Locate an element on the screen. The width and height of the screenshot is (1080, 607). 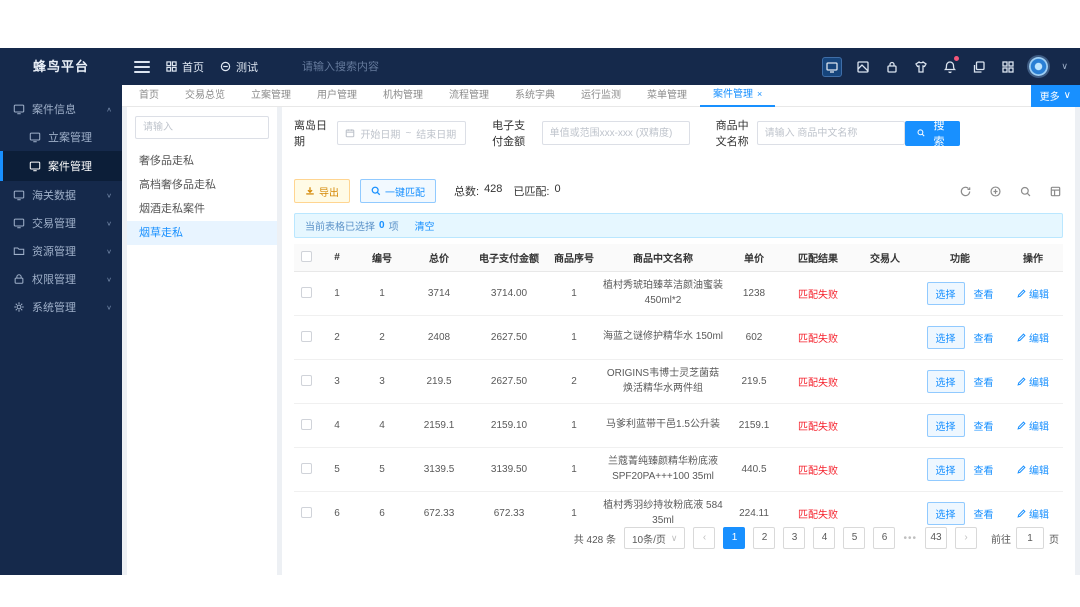
sidebar-item-permission-management: 权限管理 ∨ is located at coordinates (61, 279).